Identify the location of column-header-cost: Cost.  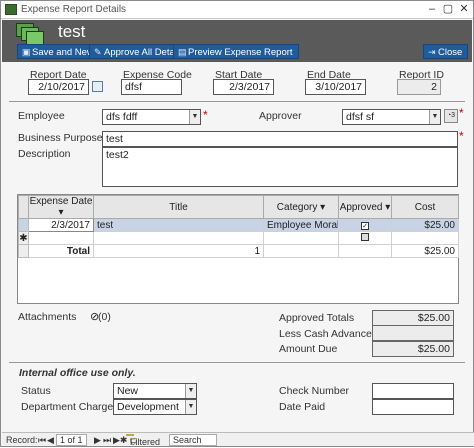
(425, 207).